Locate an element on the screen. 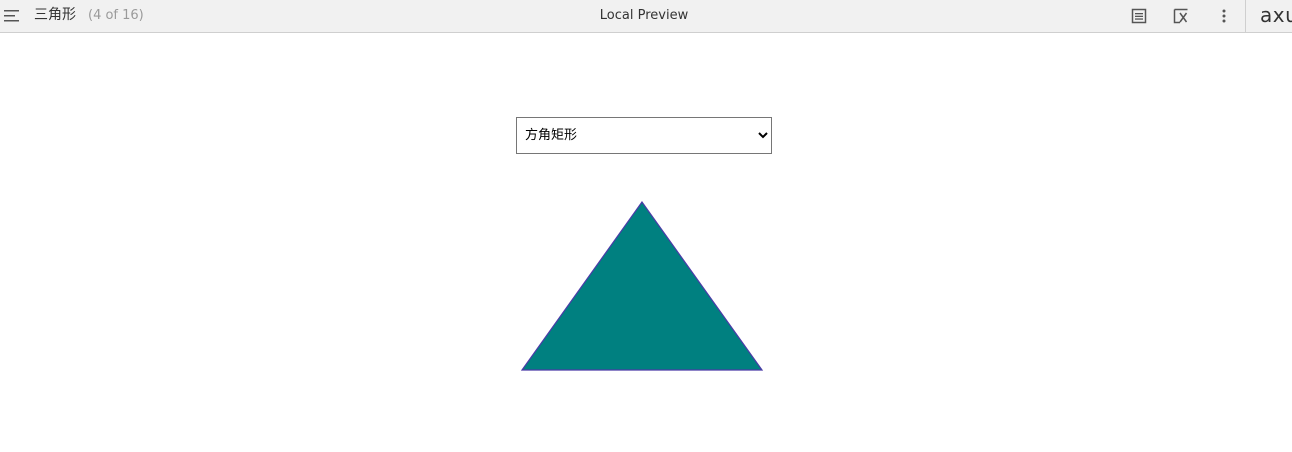  top-toolbar: 三角形 (4 of 16) Local Preview axu is located at coordinates (646, 16).